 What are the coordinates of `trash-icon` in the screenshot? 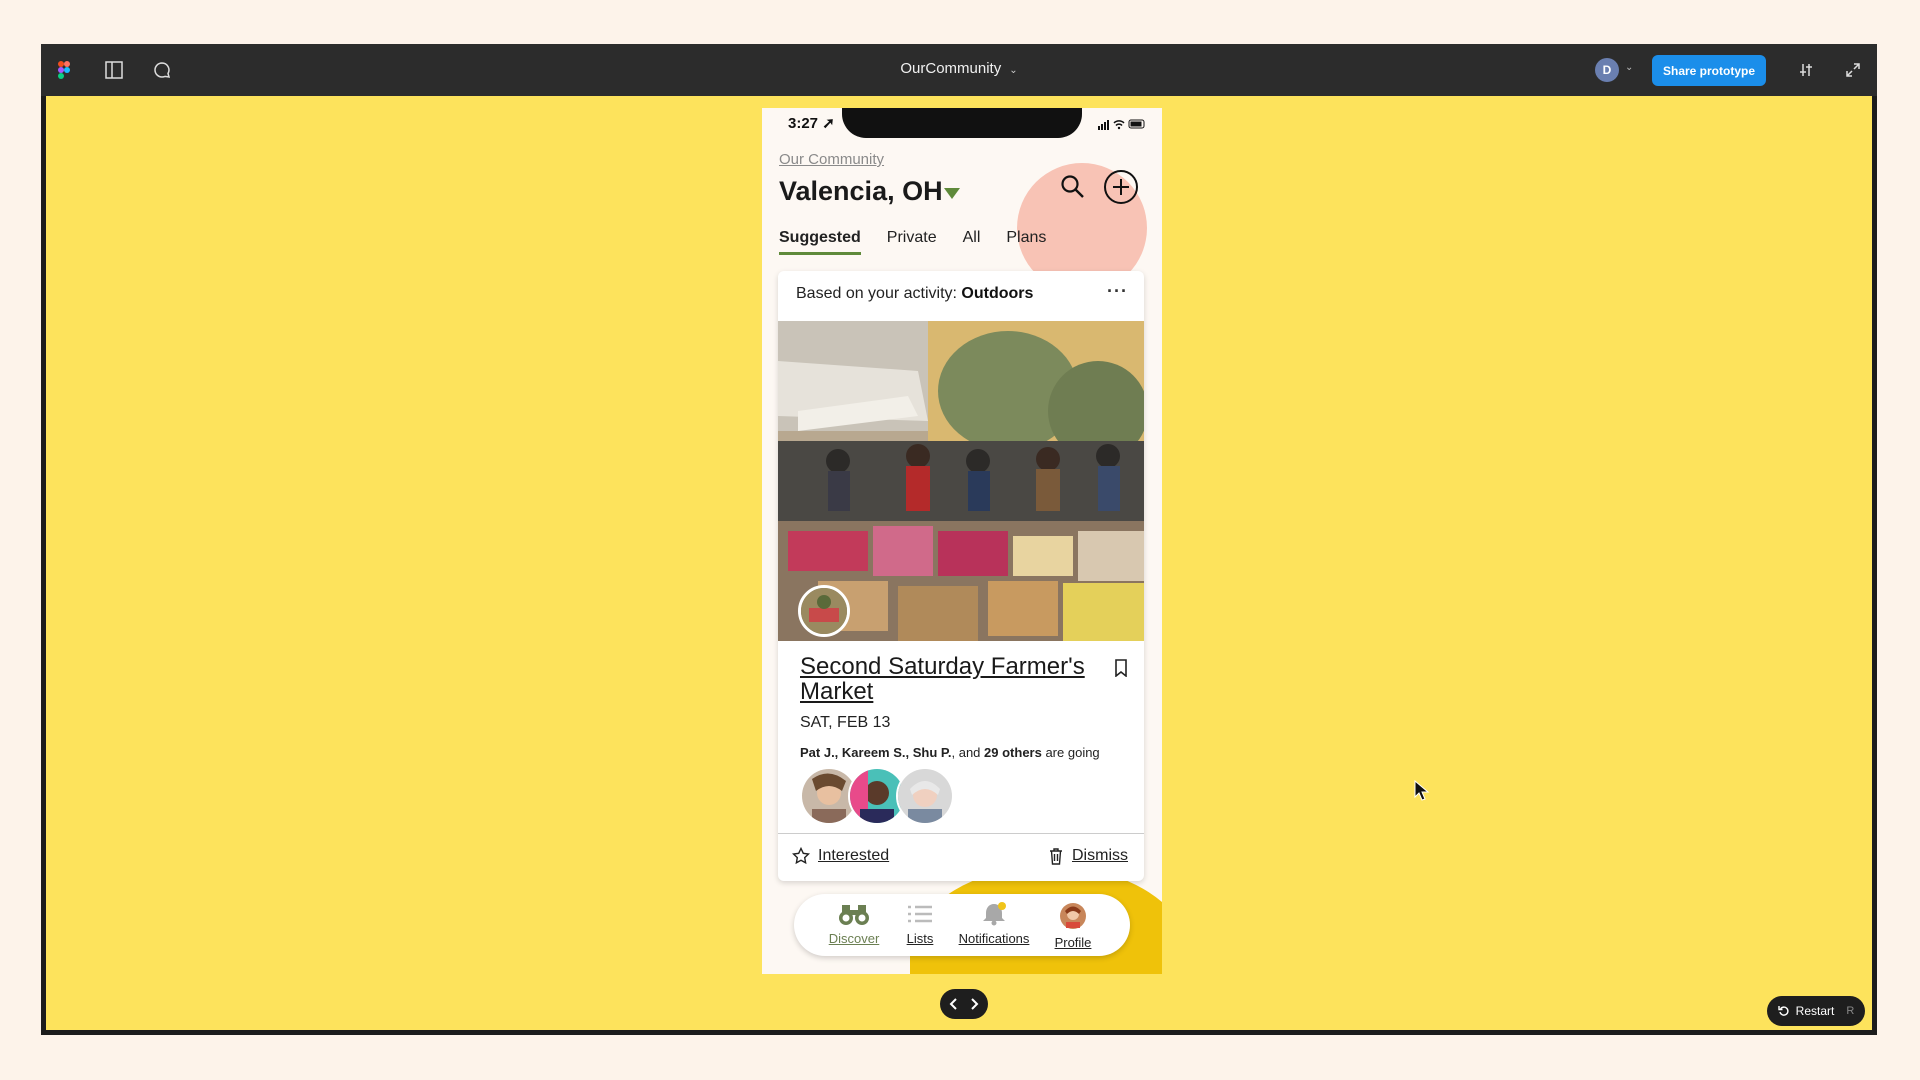 It's located at (1056, 856).